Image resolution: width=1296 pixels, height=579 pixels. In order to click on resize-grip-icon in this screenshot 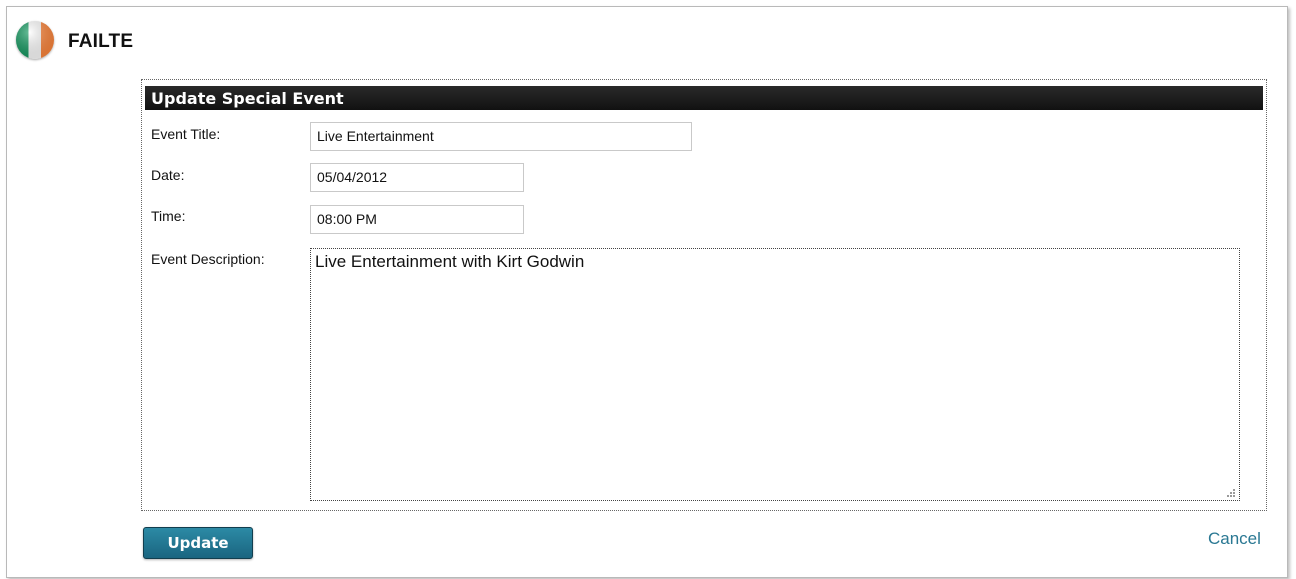, I will do `click(1231, 493)`.